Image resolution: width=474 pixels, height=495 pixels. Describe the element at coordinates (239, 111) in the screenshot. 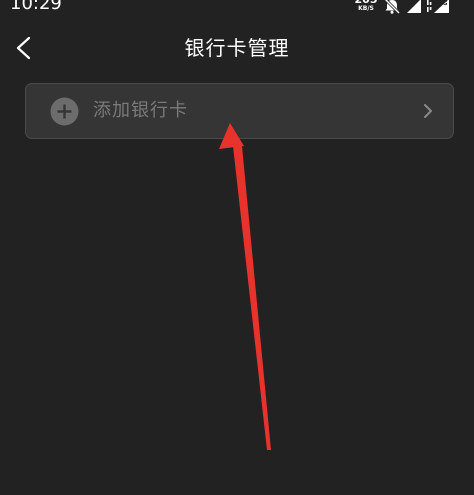

I see `add-bank-card-button: 添加银行卡` at that location.